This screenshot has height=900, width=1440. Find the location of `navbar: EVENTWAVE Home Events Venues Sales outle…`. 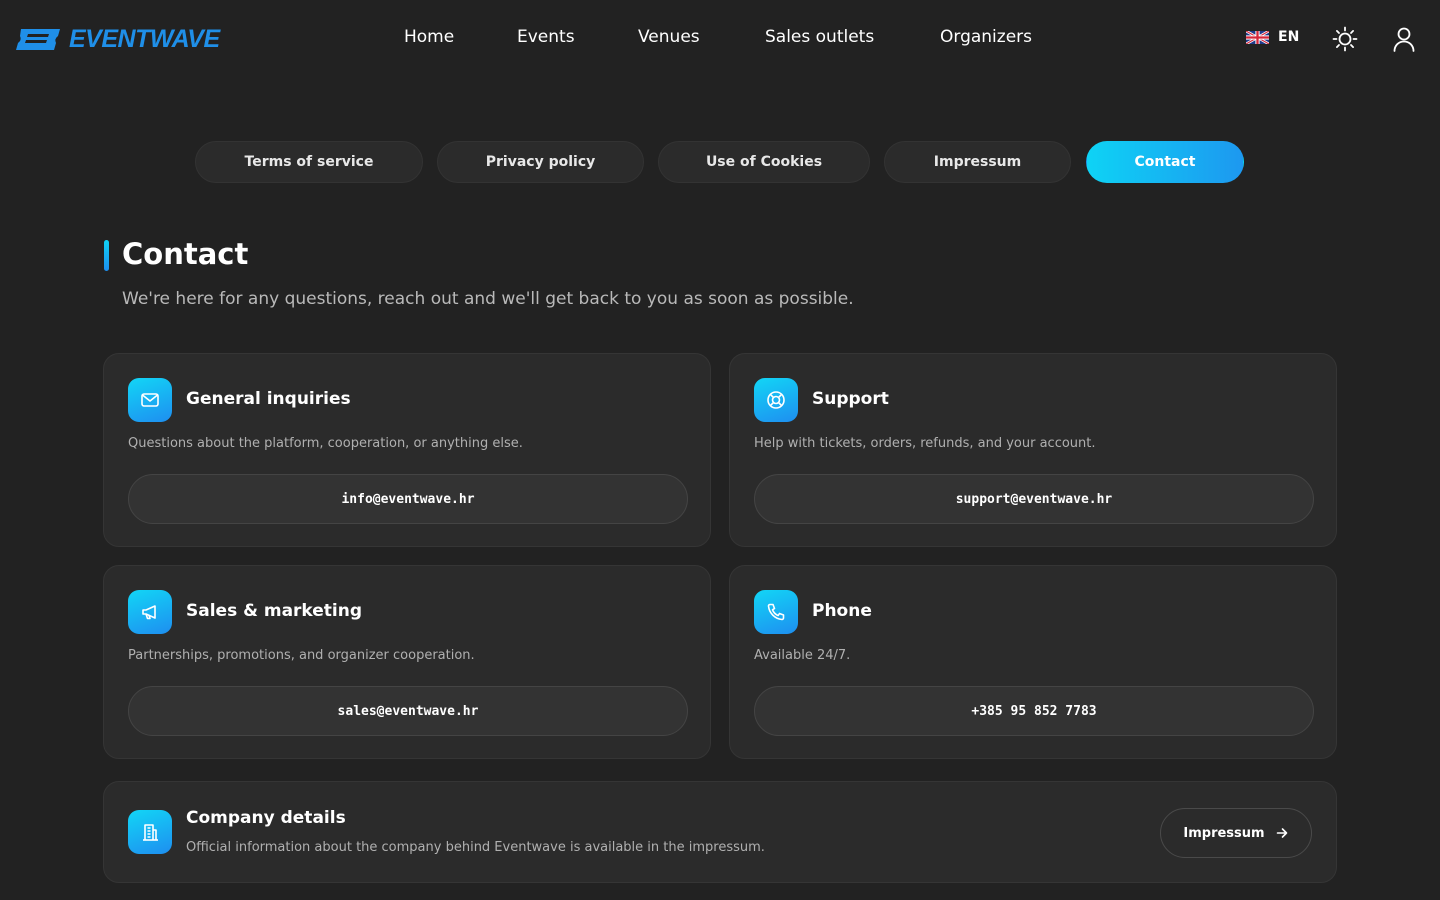

navbar: EVENTWAVE Home Events Venues Sales outle… is located at coordinates (720, 39).